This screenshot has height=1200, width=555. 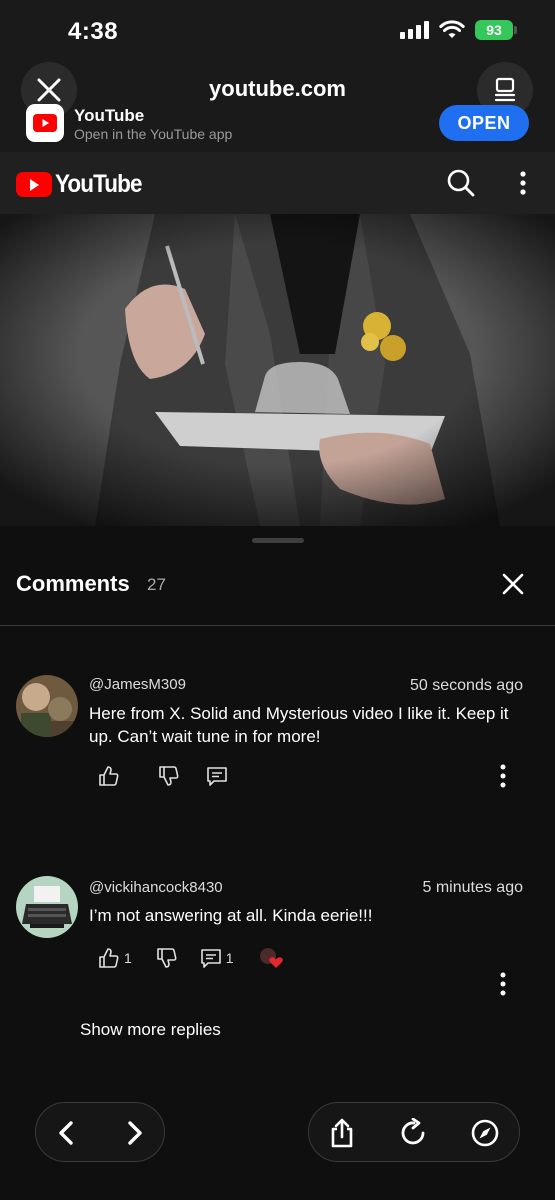 I want to click on youtube-header: YouTube, so click(x=277, y=183).